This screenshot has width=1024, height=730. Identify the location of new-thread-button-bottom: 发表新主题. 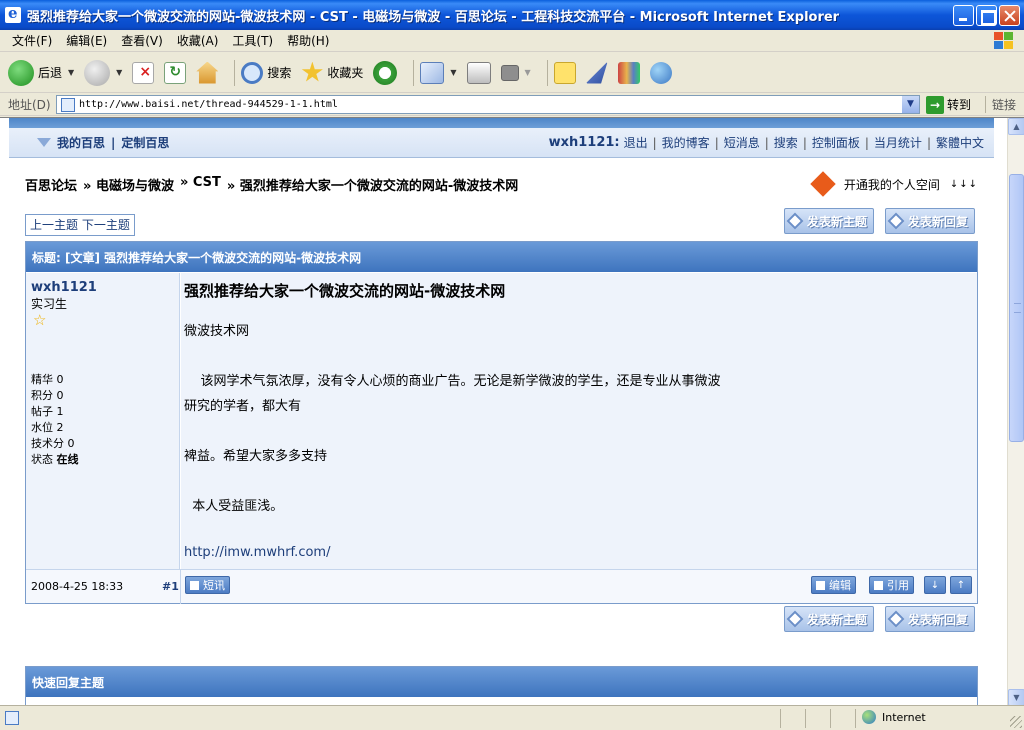
(829, 619).